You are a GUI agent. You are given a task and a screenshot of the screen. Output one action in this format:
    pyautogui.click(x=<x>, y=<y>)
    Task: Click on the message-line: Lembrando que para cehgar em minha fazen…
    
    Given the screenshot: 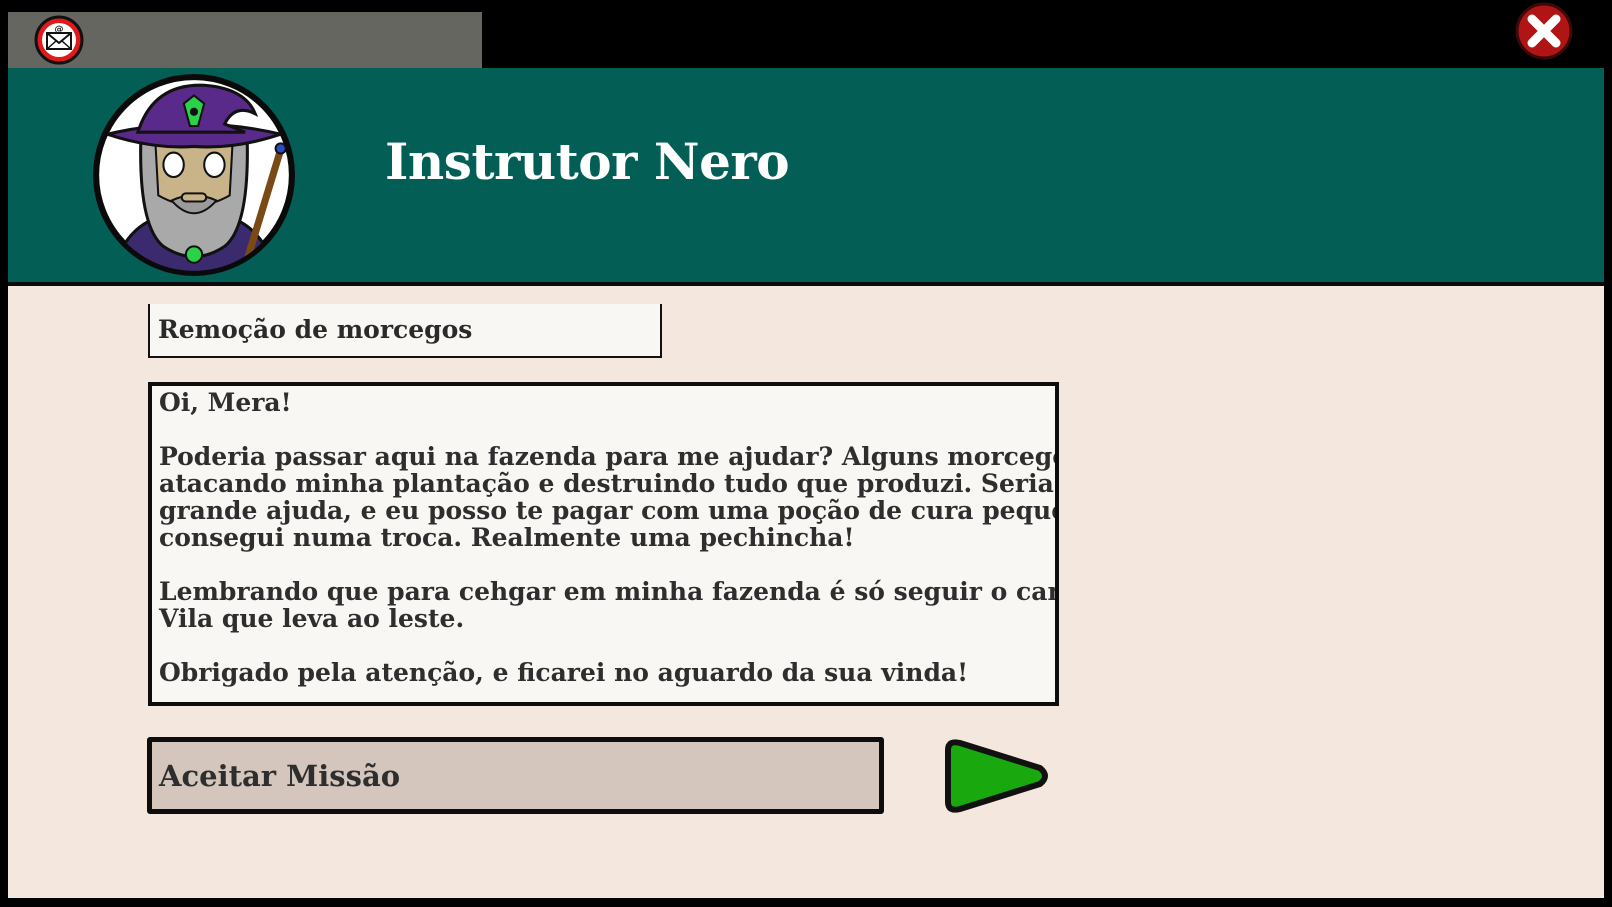 What is the action you would take?
    pyautogui.click(x=607, y=591)
    